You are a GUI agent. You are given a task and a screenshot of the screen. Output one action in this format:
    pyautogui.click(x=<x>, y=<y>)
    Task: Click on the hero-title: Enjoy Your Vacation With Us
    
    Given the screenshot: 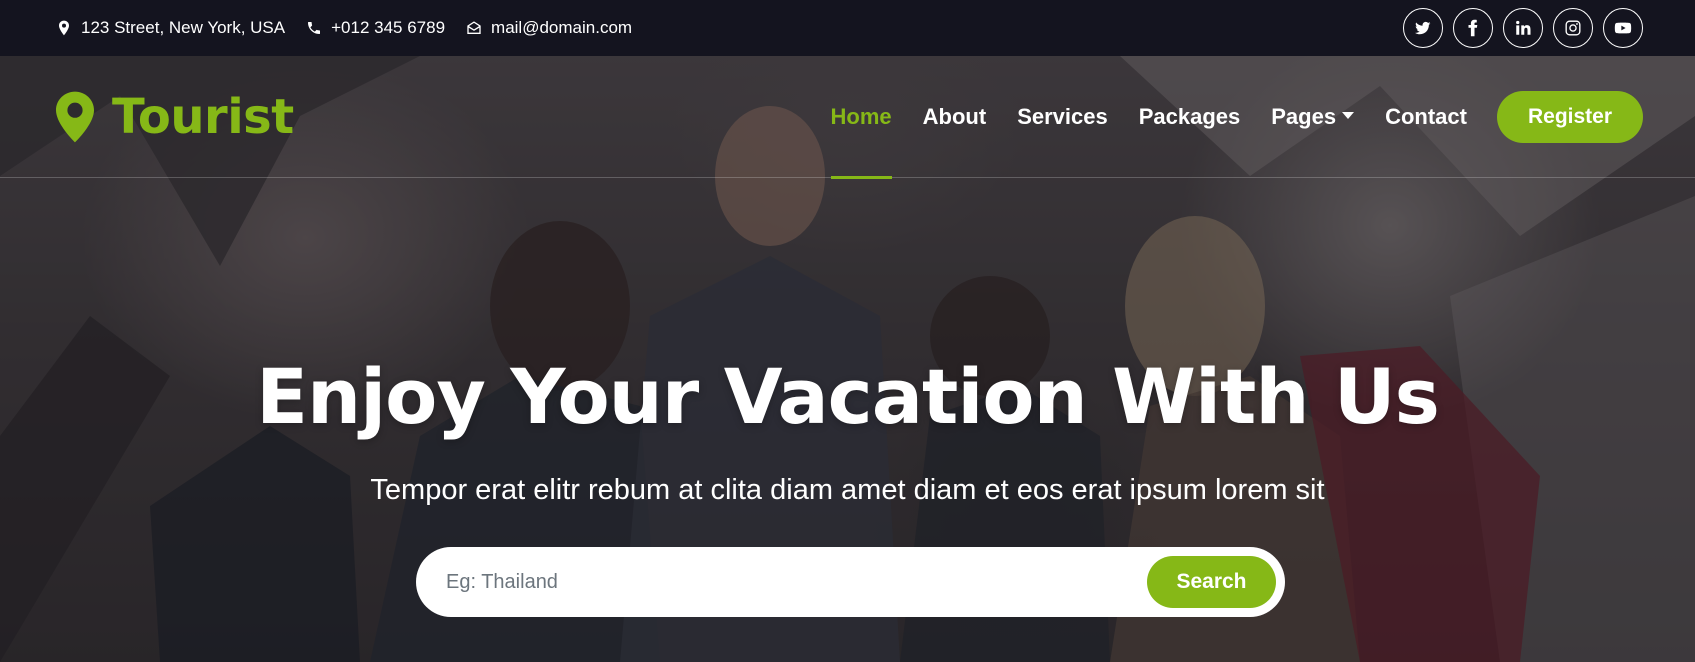 What is the action you would take?
    pyautogui.click(x=848, y=396)
    